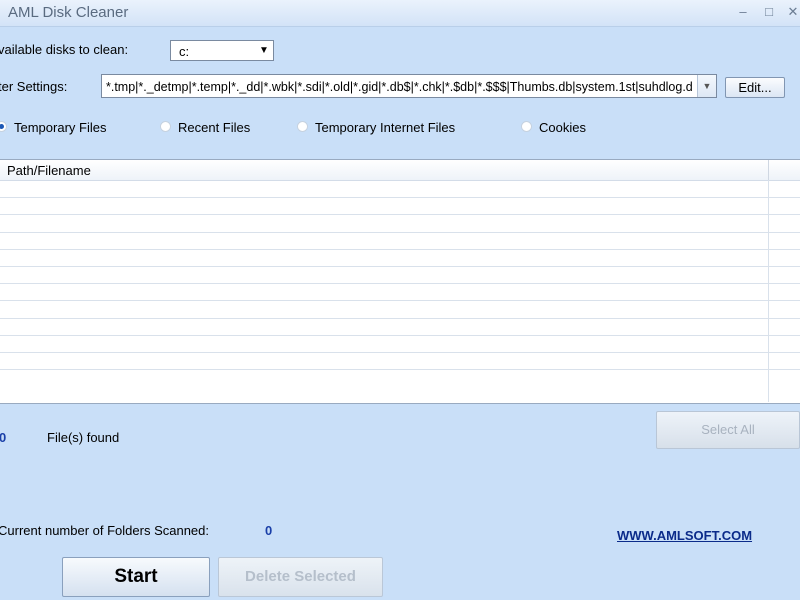 Image resolution: width=800 pixels, height=600 pixels. What do you see at coordinates (684, 535) in the screenshot?
I see `website-link: WWW.AMLSOFT.COM` at bounding box center [684, 535].